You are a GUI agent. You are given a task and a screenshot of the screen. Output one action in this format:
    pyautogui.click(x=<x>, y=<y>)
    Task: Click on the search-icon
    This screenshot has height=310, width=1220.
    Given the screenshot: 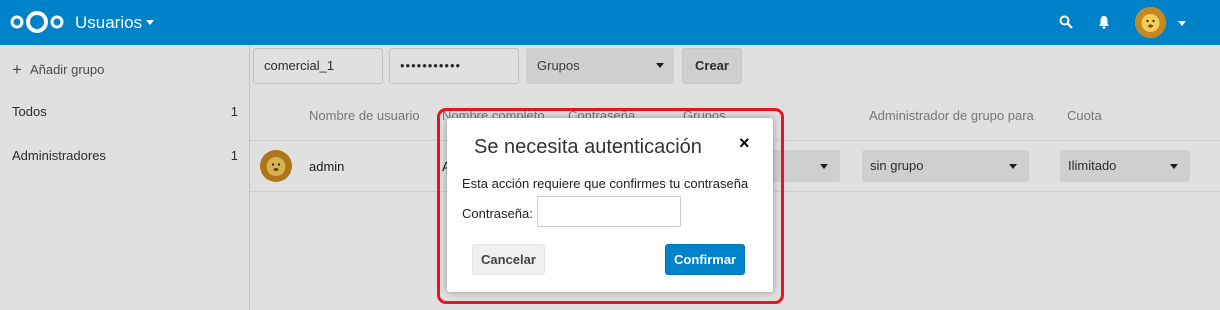 What is the action you would take?
    pyautogui.click(x=1066, y=22)
    